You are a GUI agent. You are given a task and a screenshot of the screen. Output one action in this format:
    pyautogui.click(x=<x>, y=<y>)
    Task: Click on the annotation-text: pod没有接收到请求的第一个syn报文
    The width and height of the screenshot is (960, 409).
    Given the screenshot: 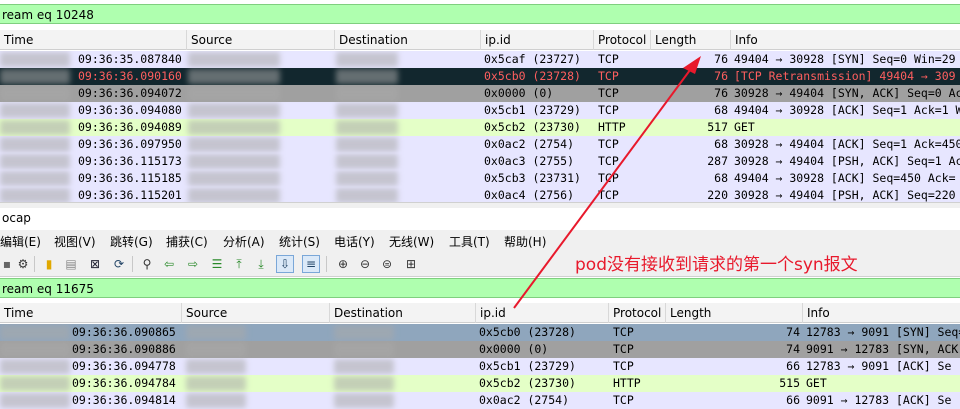 What is the action you would take?
    pyautogui.click(x=716, y=265)
    